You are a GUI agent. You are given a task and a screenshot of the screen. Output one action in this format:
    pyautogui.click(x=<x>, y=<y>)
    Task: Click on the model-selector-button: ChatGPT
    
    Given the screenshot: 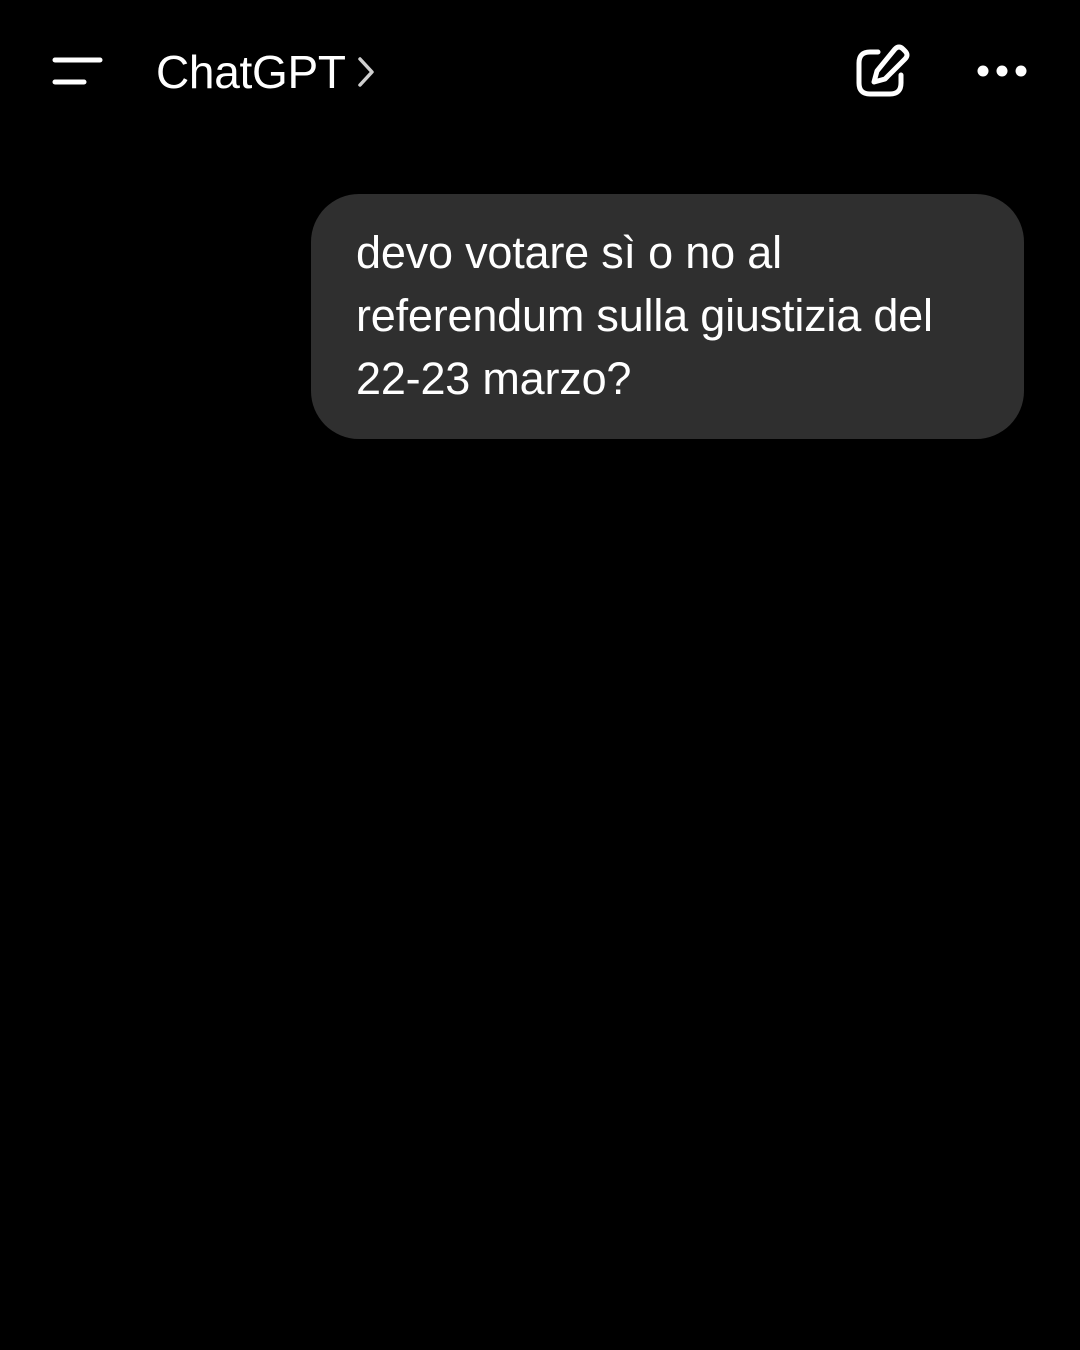 What is the action you would take?
    pyautogui.click(x=266, y=72)
    